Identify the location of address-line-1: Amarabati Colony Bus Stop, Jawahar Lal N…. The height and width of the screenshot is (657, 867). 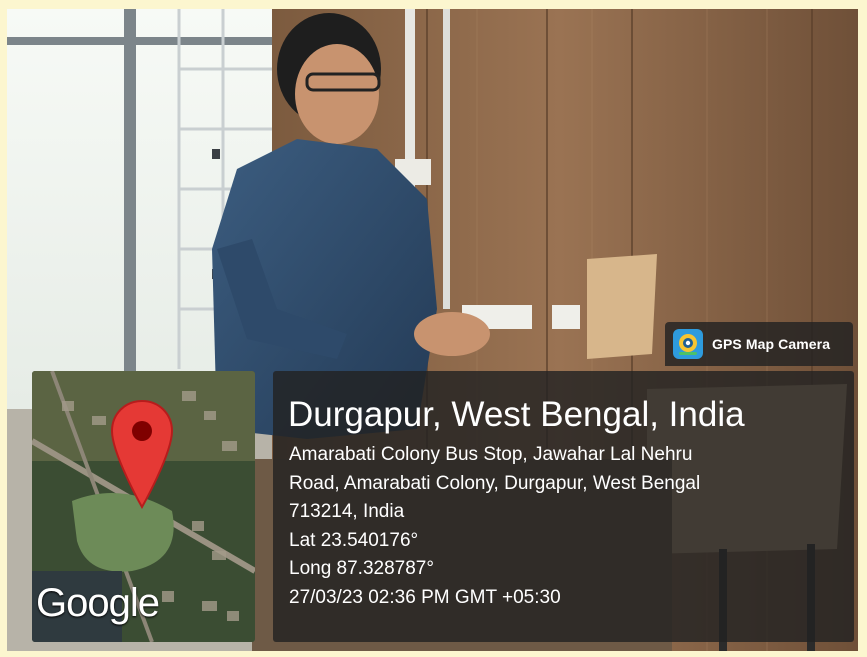
(491, 454).